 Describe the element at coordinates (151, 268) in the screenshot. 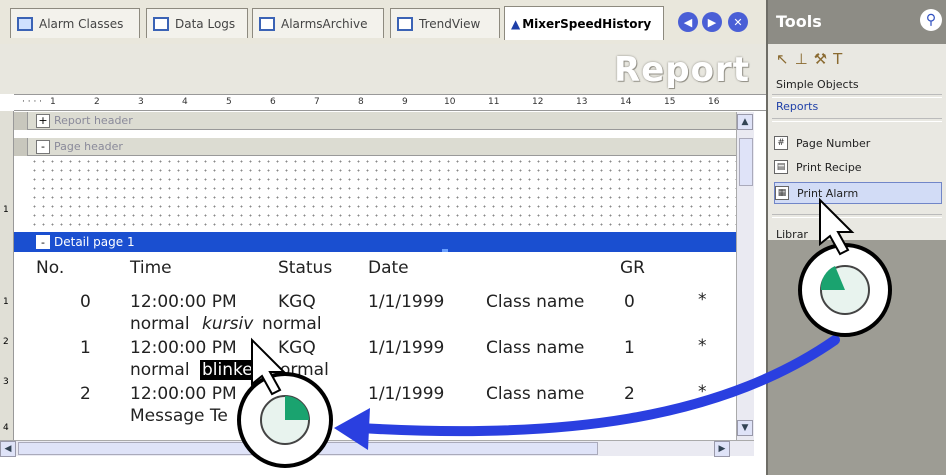

I see `column-header-time: Time` at that location.